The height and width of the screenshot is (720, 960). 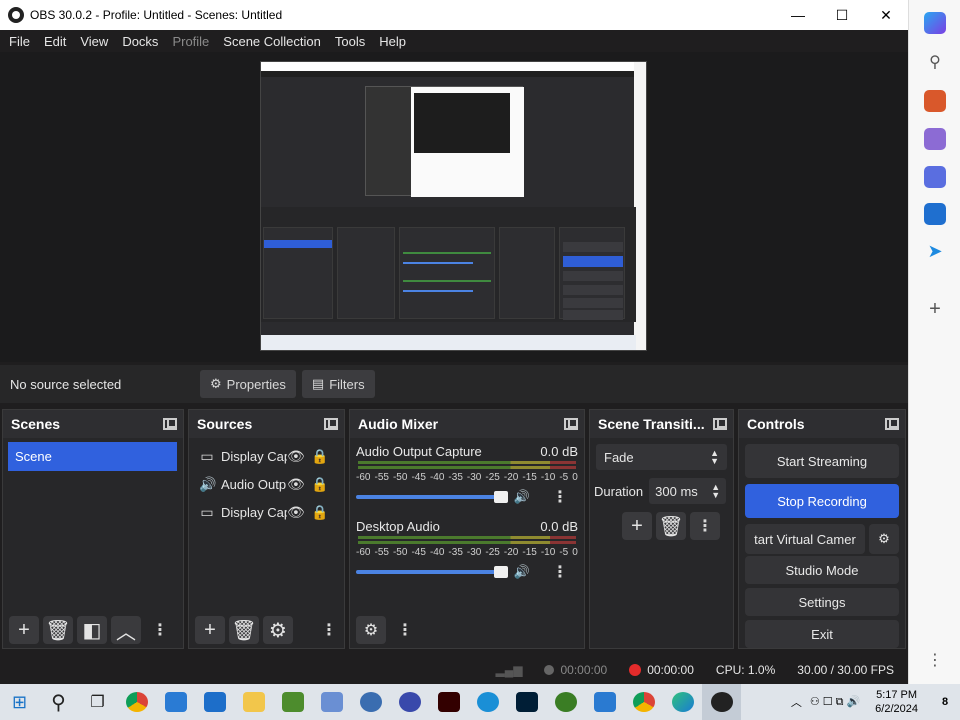 What do you see at coordinates (244, 630) in the screenshot?
I see `remove-source-button: 🗑` at bounding box center [244, 630].